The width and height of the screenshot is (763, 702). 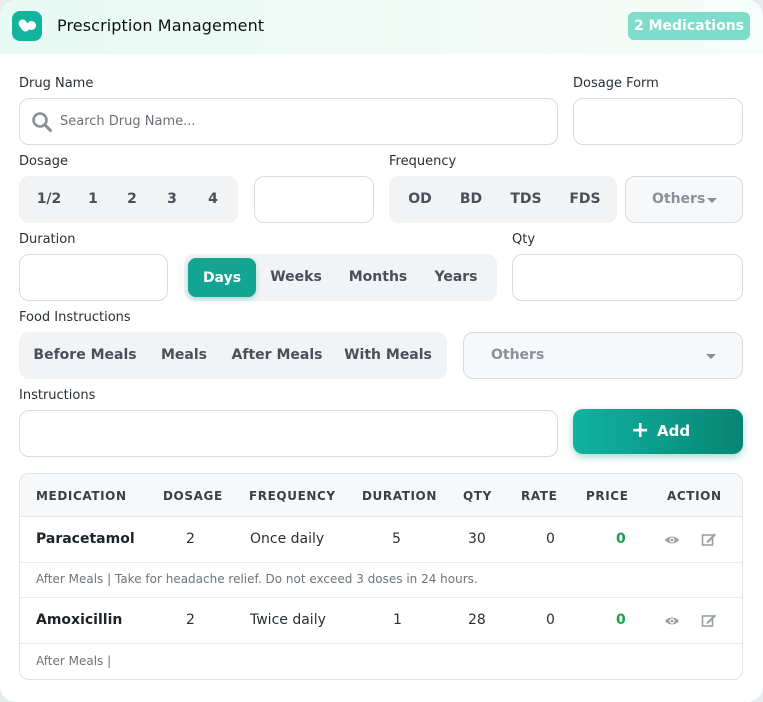 What do you see at coordinates (47, 239) in the screenshot?
I see `duration-label: Duration` at bounding box center [47, 239].